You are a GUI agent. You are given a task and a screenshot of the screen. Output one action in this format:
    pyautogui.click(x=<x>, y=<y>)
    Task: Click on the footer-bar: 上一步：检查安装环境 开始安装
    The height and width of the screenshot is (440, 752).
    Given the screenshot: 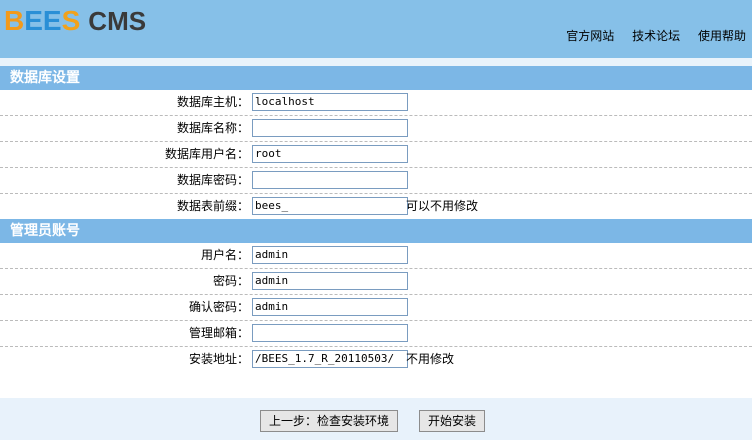 What is the action you would take?
    pyautogui.click(x=376, y=419)
    